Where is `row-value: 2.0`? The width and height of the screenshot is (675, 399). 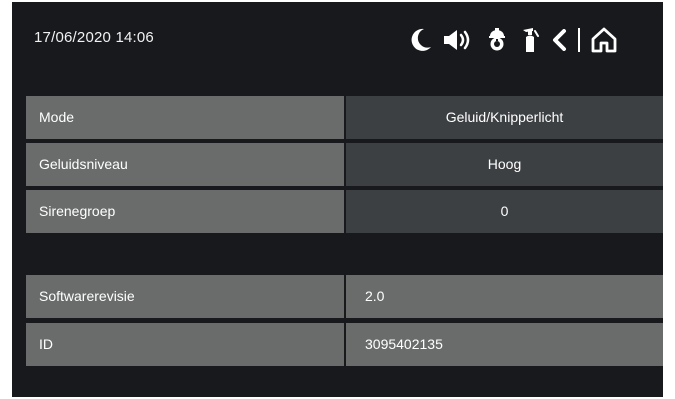
row-value: 2.0 is located at coordinates (504, 296).